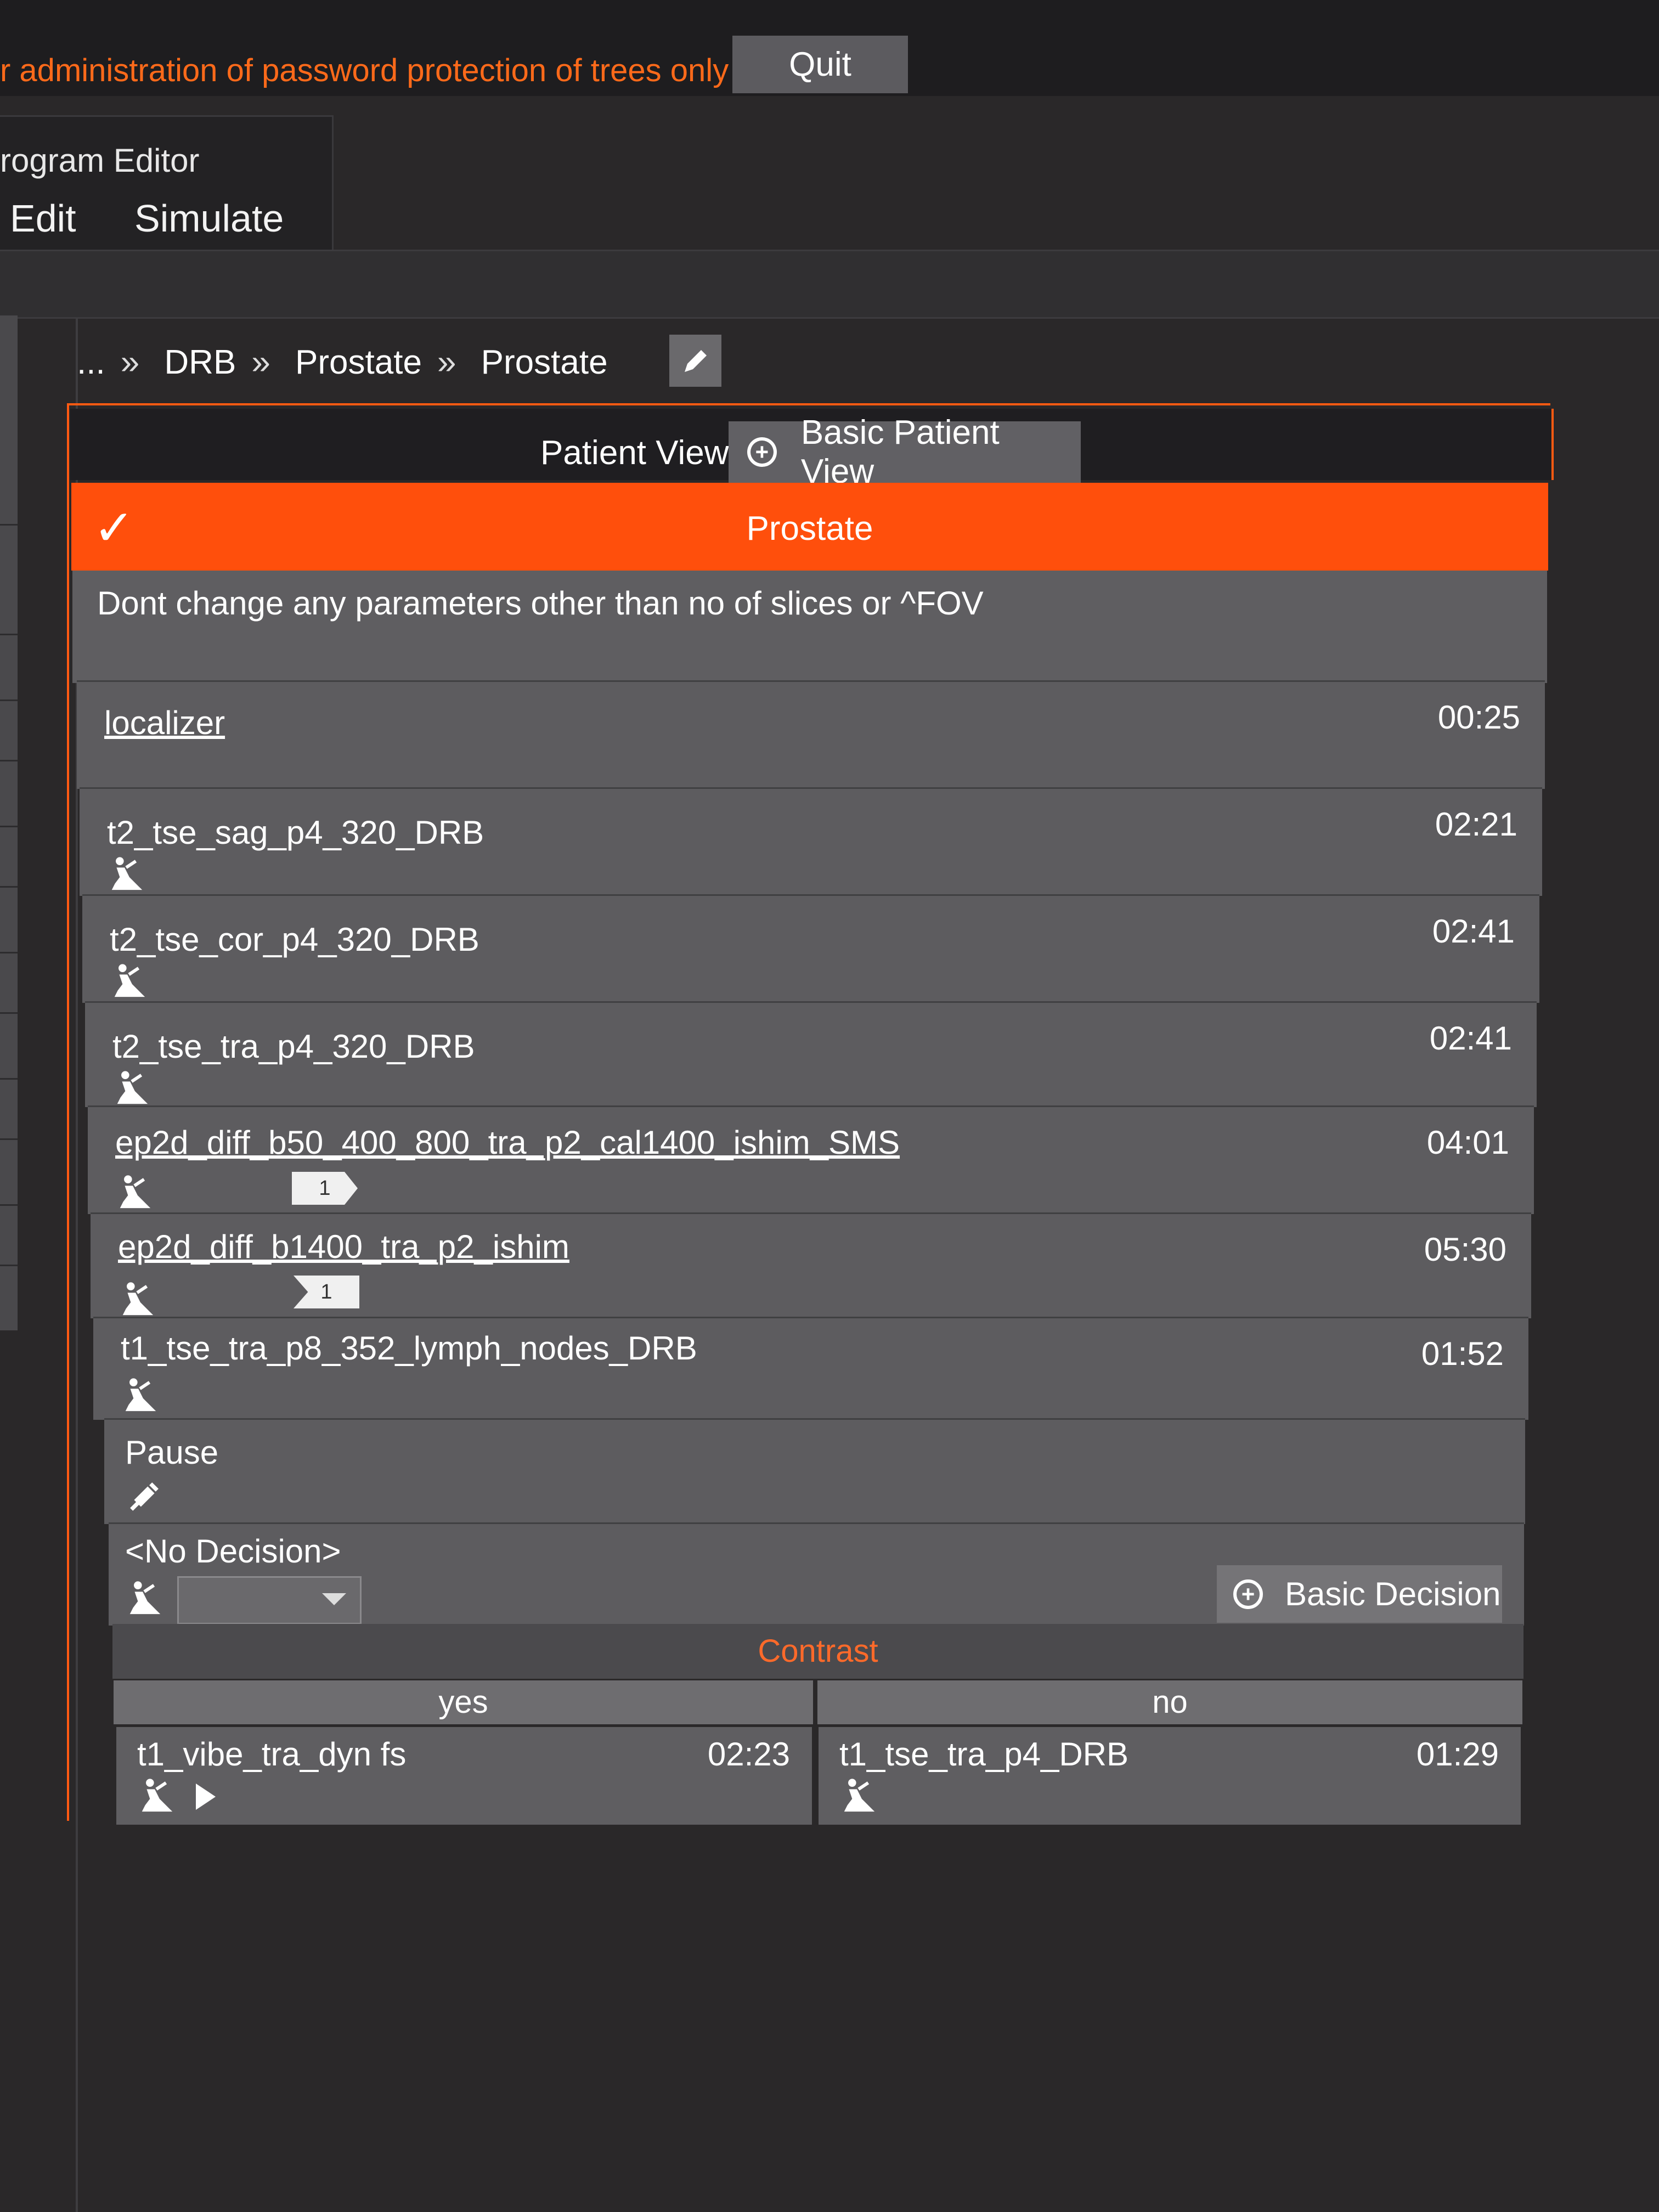  What do you see at coordinates (816, 1574) in the screenshot?
I see `decision-row: <No Decision> + Basic Decision` at bounding box center [816, 1574].